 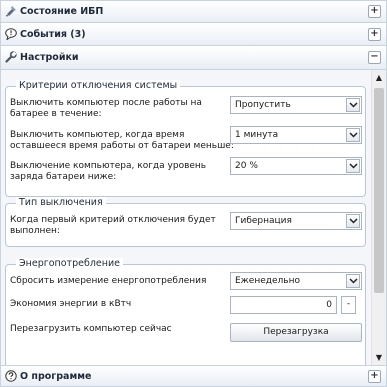 What do you see at coordinates (257, 135) in the screenshot?
I see `select-value: 1 минута` at bounding box center [257, 135].